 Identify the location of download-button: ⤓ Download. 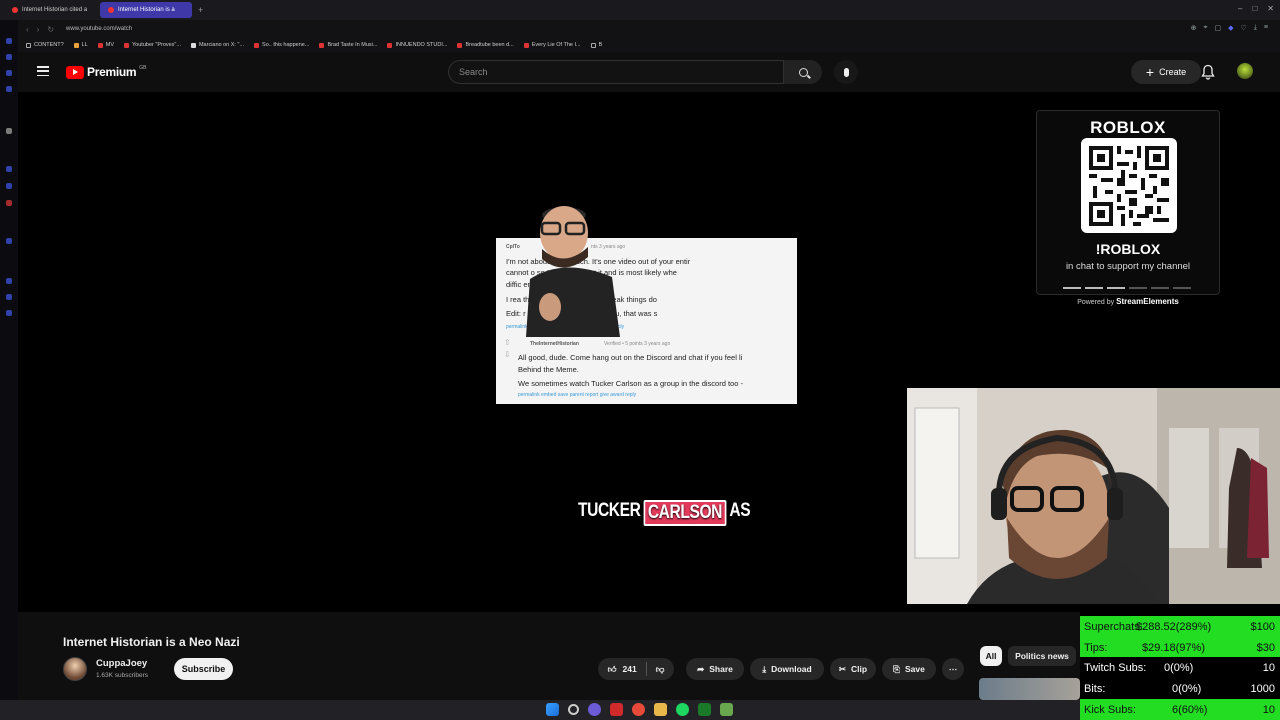
(787, 669).